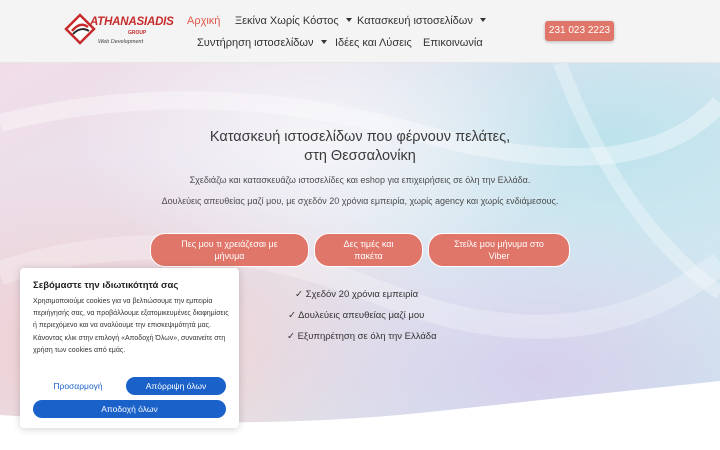 The image size is (720, 450). I want to click on cta-message-button: Πες μου τι χρειάζεσαι με μήνυμα, so click(229, 250).